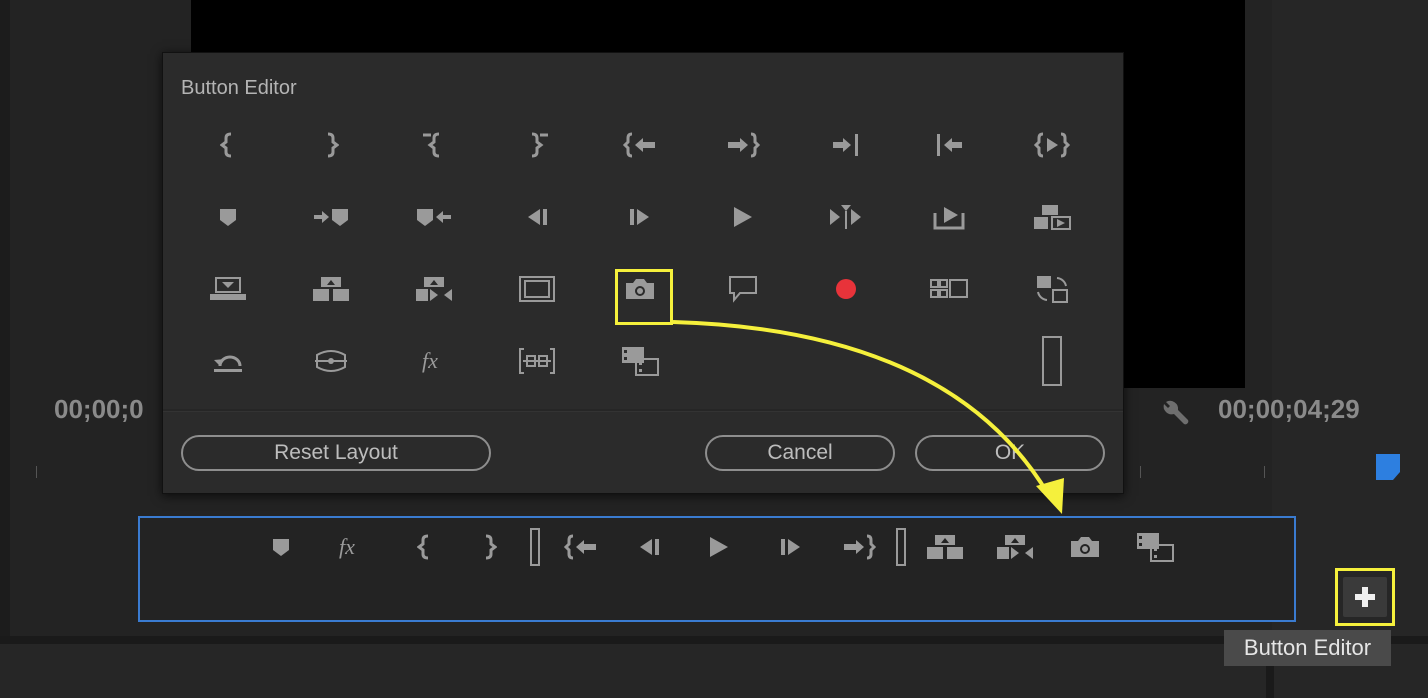 This screenshot has height=698, width=1428. I want to click on export-frame-icon, so click(949, 217).